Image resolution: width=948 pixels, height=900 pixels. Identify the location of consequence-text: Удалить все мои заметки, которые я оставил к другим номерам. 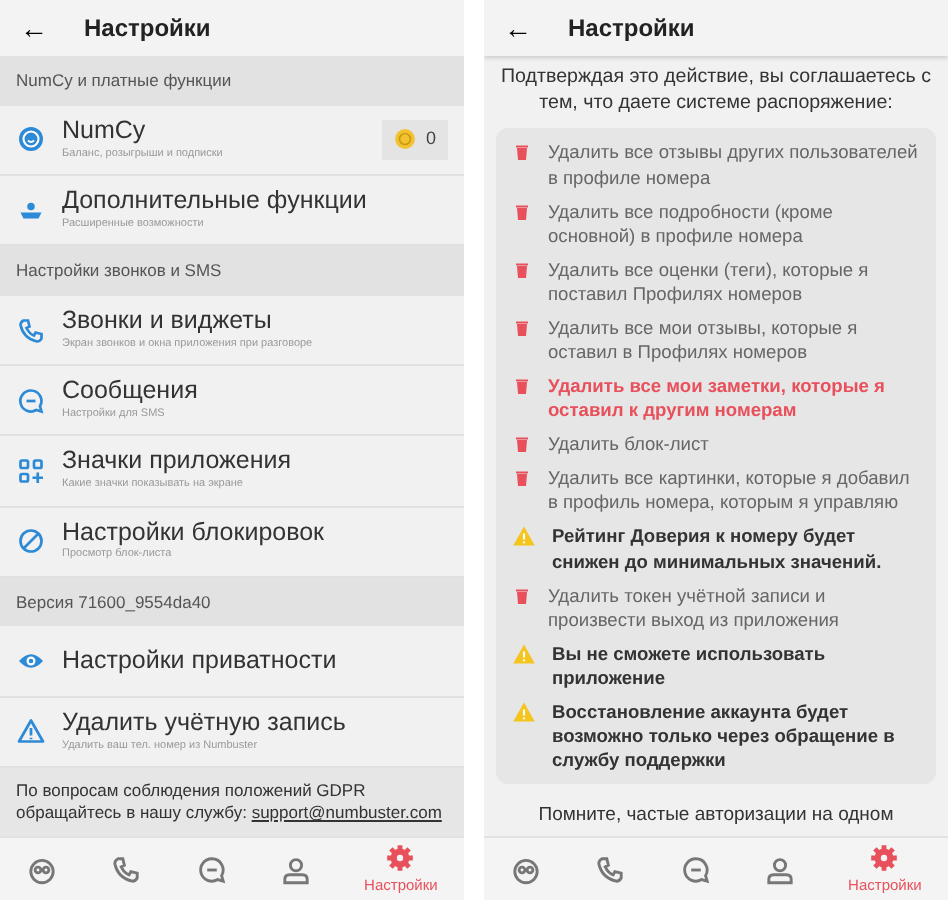
(717, 398).